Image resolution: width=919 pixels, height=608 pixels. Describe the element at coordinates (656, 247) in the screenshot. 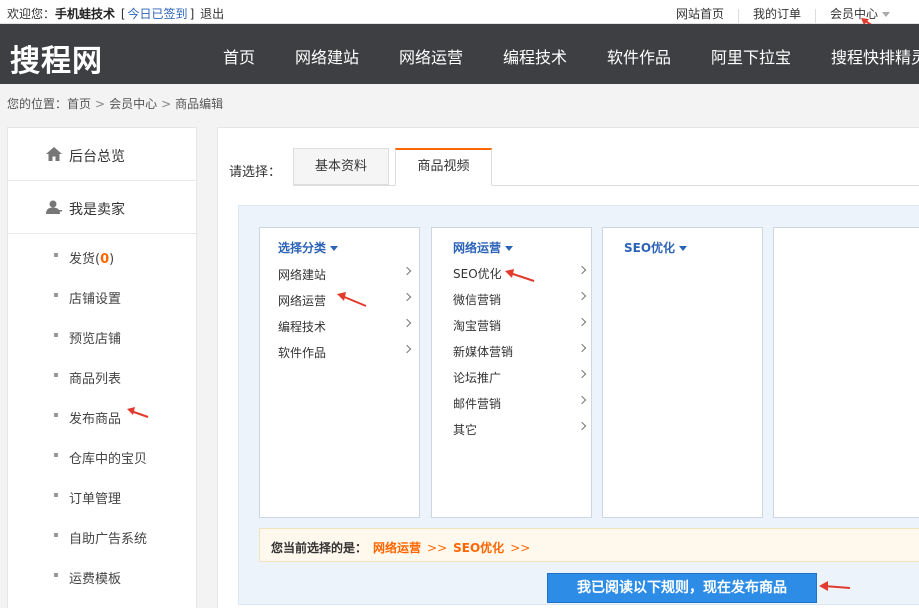

I see `category-head: SEO优化` at that location.